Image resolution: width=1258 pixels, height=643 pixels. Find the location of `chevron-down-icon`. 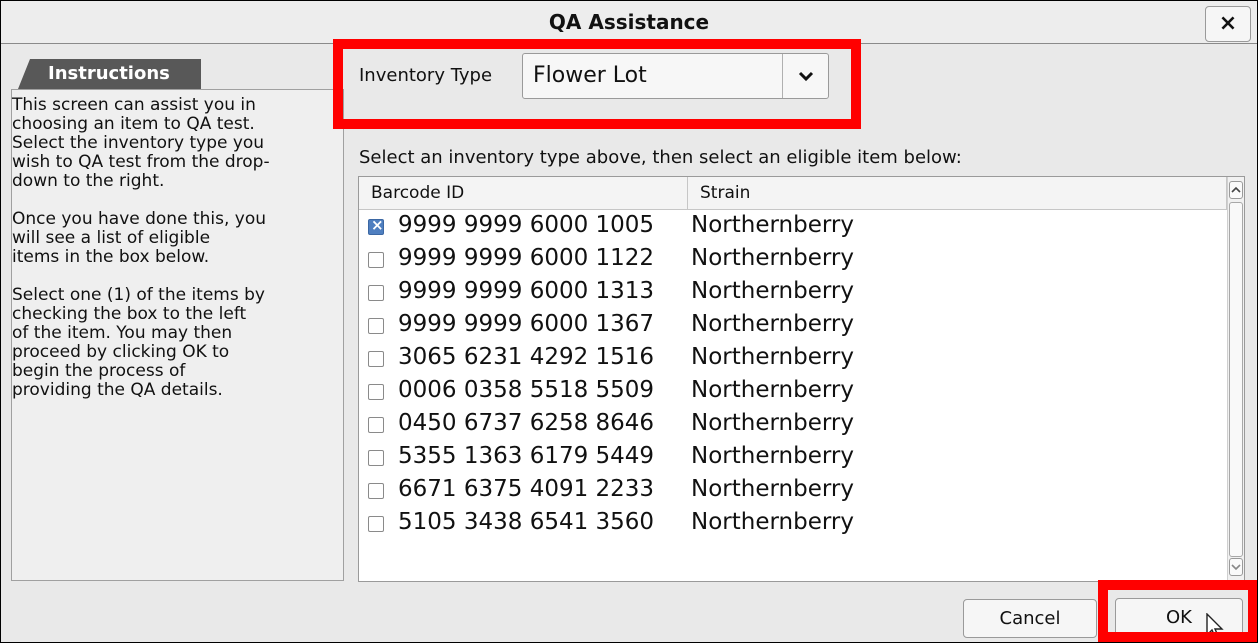

chevron-down-icon is located at coordinates (805, 76).